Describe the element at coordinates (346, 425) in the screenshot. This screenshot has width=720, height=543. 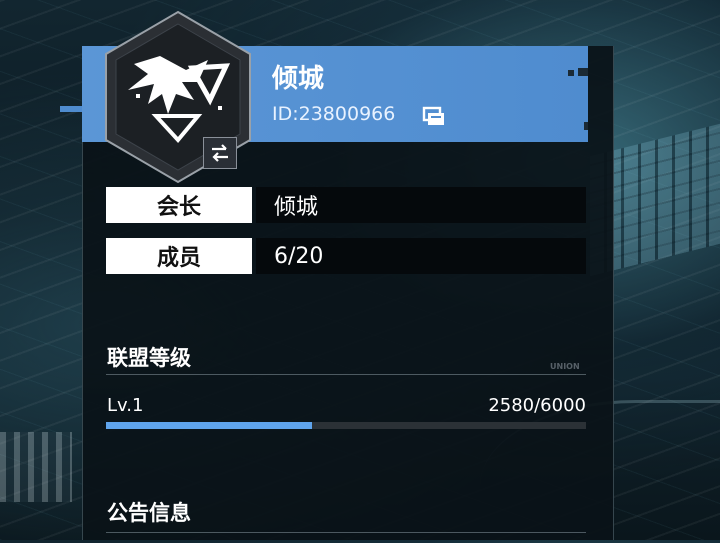
I see `level-progress-bar` at that location.